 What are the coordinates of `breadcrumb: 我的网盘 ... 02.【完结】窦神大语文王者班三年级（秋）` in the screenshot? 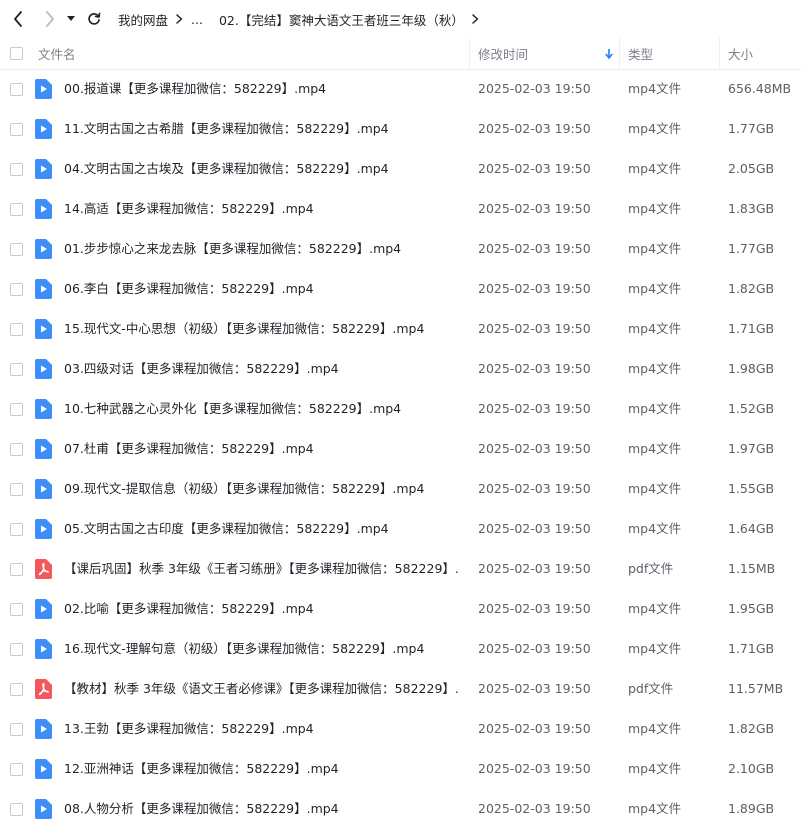 It's located at (302, 19).